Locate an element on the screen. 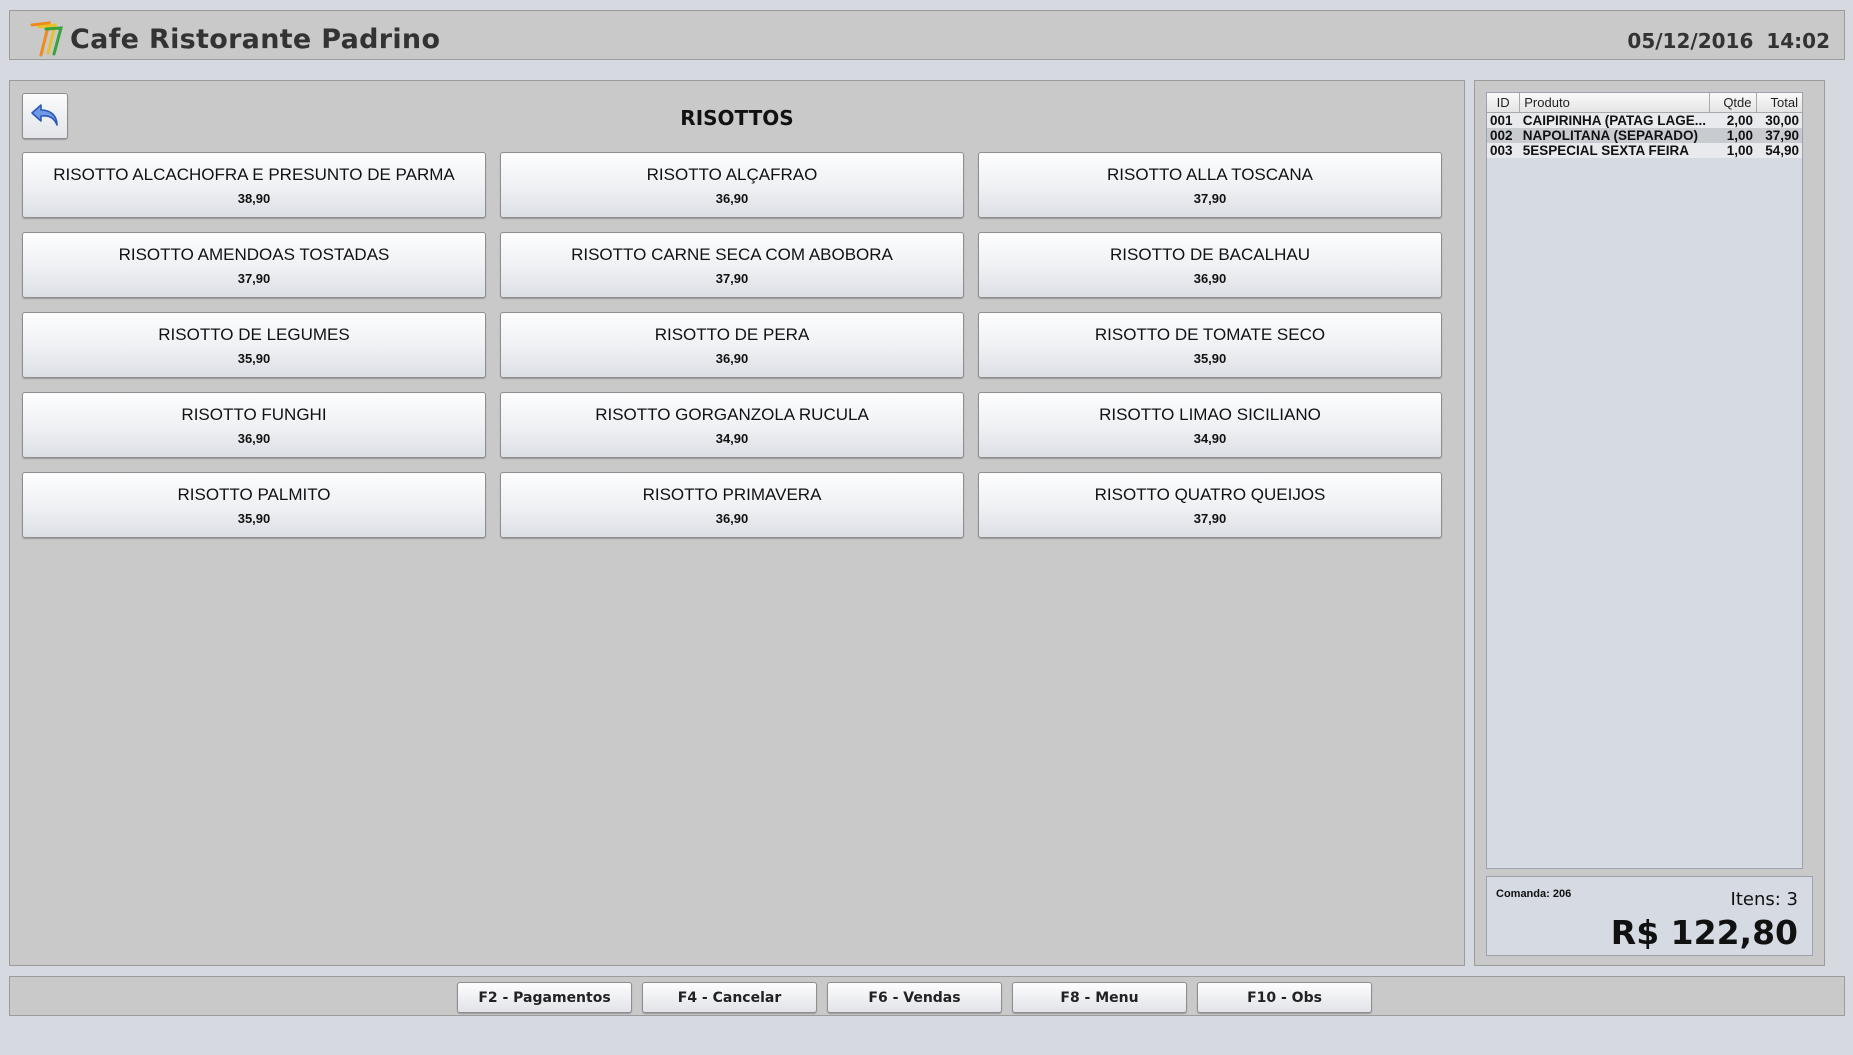 The image size is (1853, 1055). order-row: 002 NAPOLITANA (SEPARADO) 1,00 37,90 is located at coordinates (1644, 135).